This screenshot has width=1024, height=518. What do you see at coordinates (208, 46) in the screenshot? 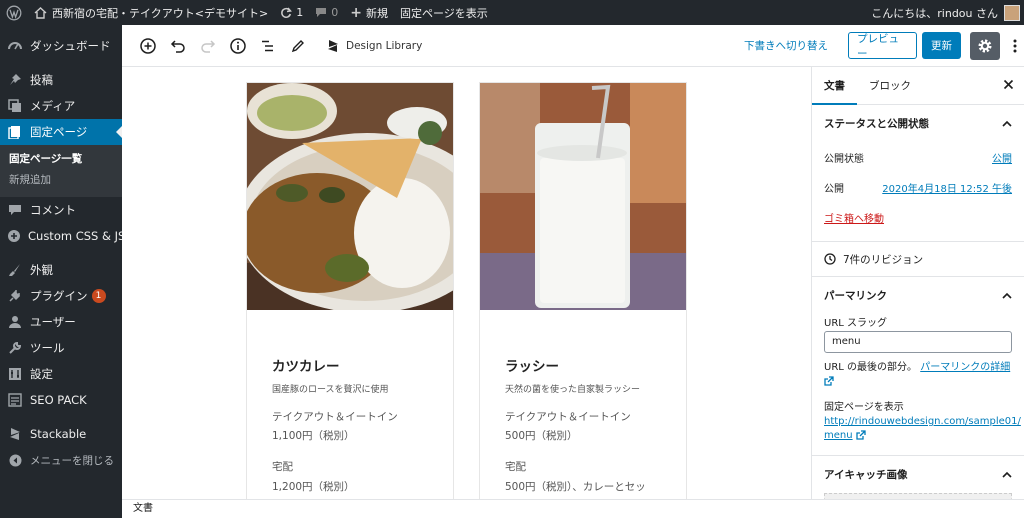
I see `redo-icon` at bounding box center [208, 46].